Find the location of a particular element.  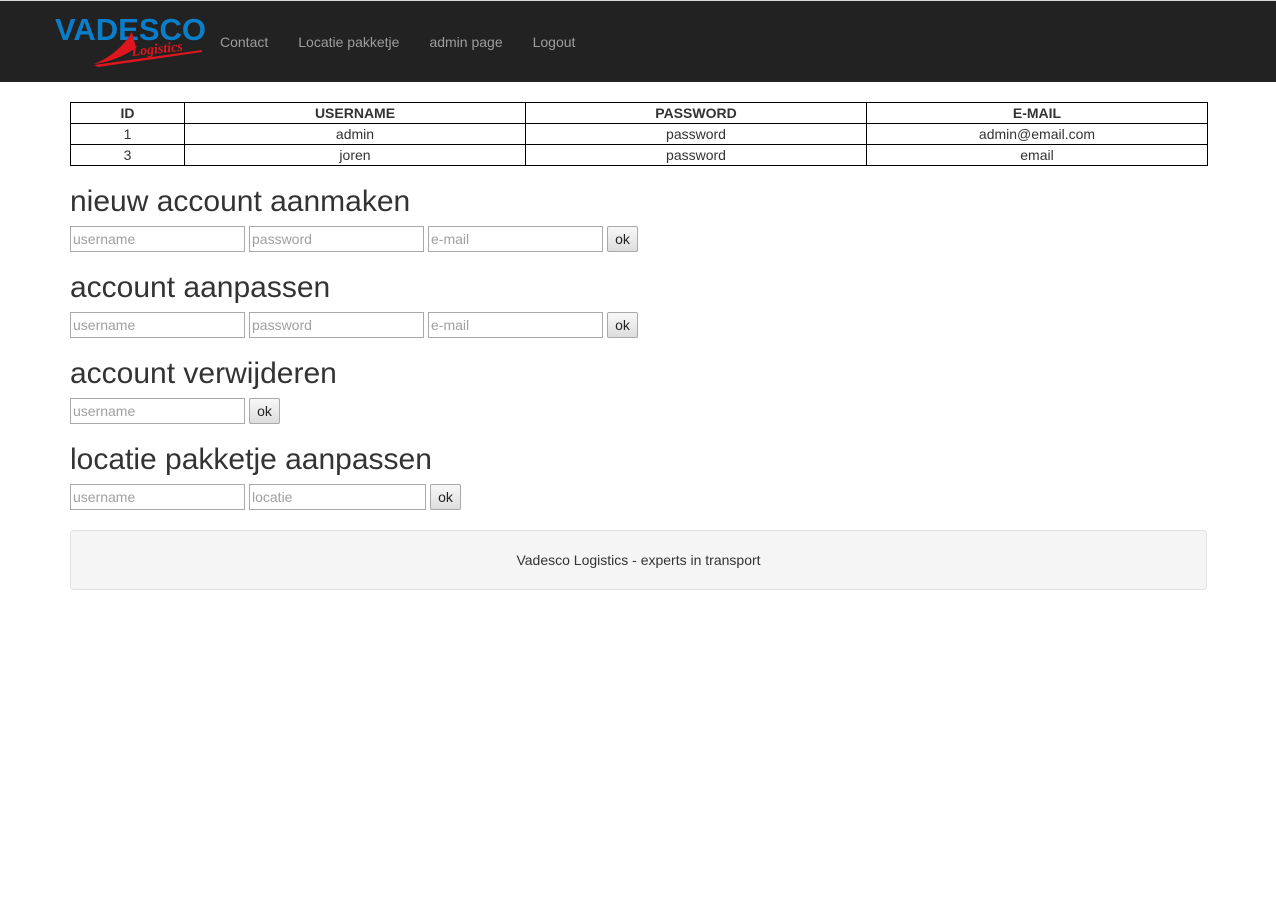

nav-admin-page: admin page is located at coordinates (465, 42).